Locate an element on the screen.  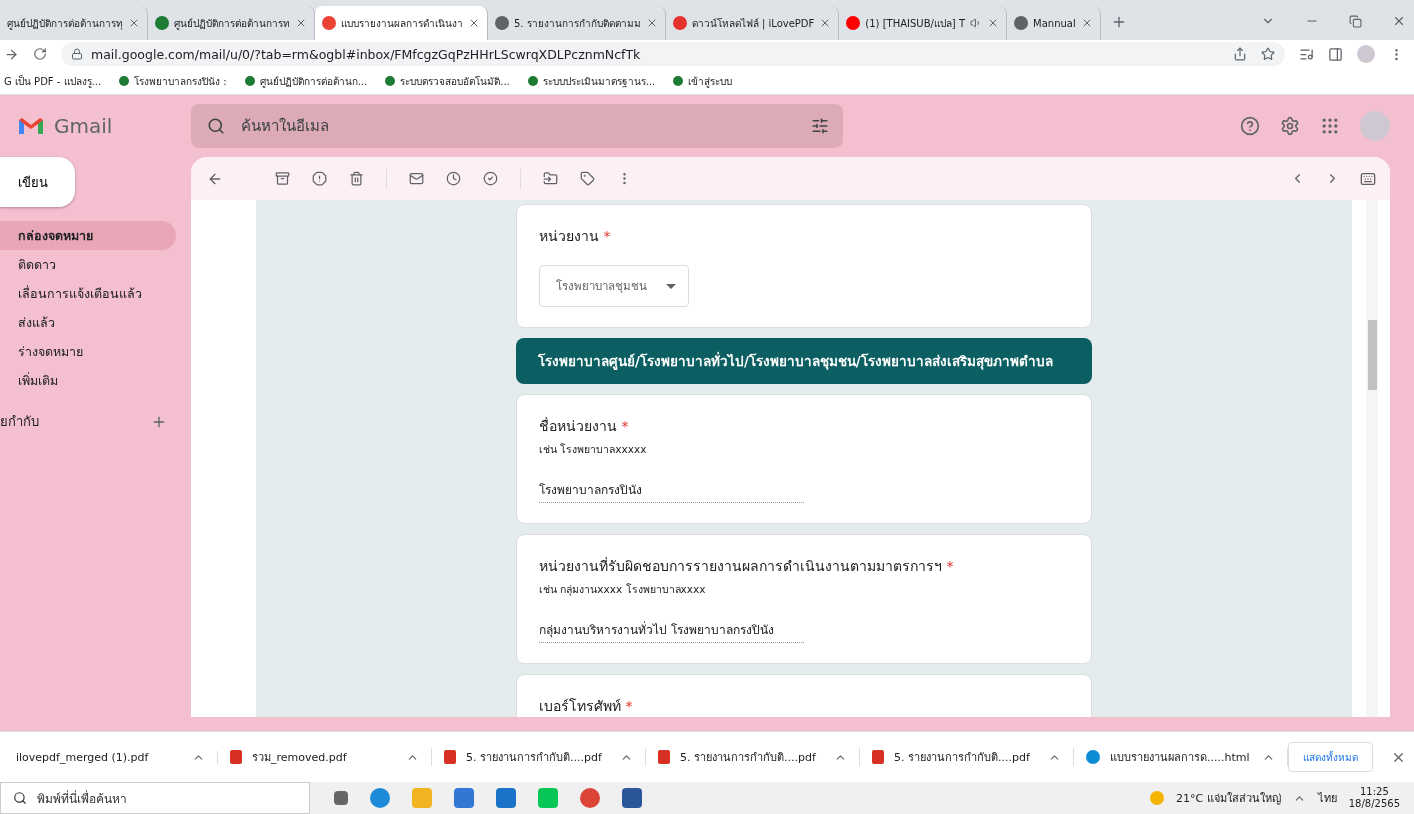
browser-tab: แบบรายงานผลการดำเนินงา is located at coordinates (401, 23).